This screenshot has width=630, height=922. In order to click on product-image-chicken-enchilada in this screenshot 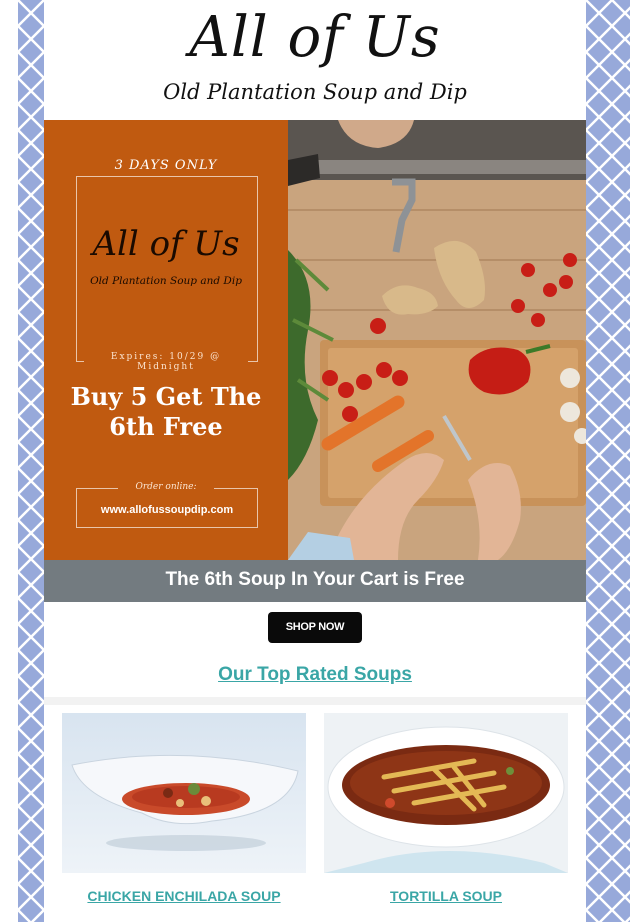, I will do `click(184, 793)`.